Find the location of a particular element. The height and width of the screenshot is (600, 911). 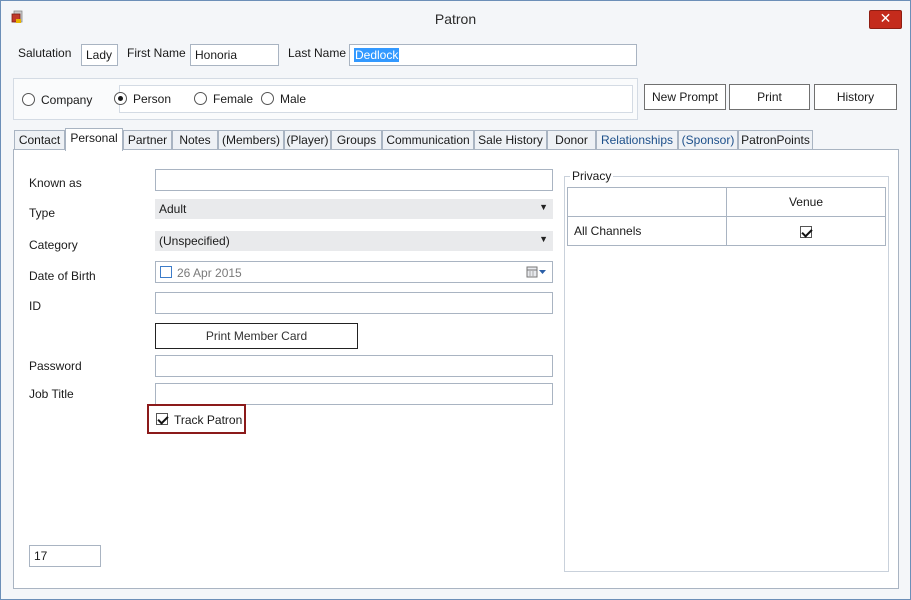

dob-value: 26 Apr 2015 is located at coordinates (209, 273).